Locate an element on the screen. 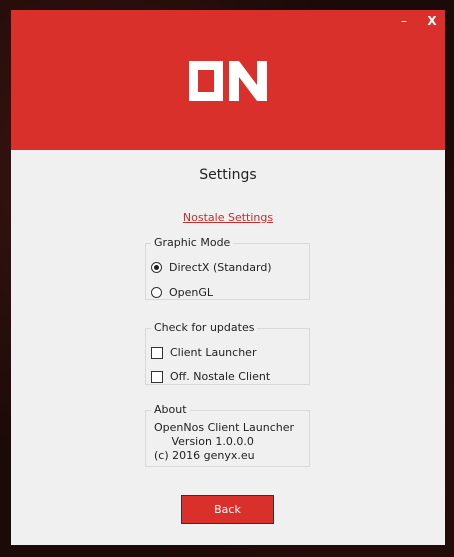  graphic-mode-group: Graphic Mode DirectX (Standard) OpenGL is located at coordinates (227, 268).